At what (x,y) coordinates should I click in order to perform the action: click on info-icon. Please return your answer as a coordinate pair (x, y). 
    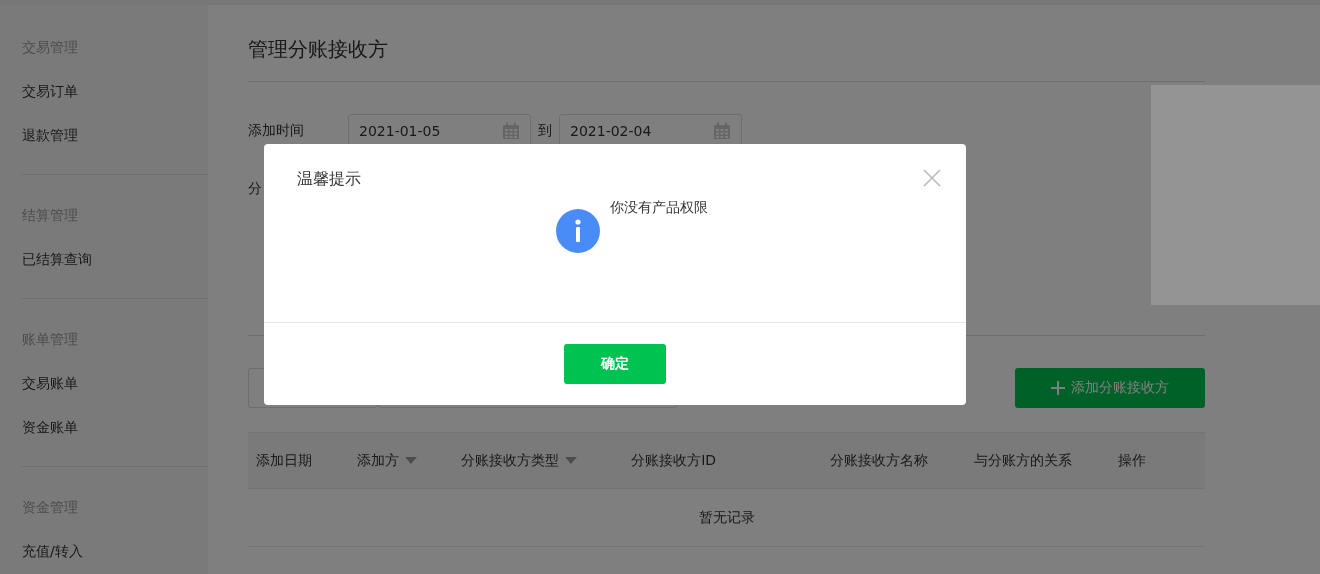
    Looking at the image, I should click on (577, 231).